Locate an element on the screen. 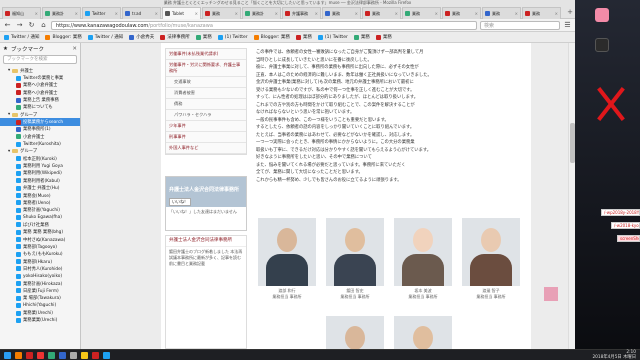  bookmark-item: 業務計画(Yaguchi) is located at coordinates (40, 210).